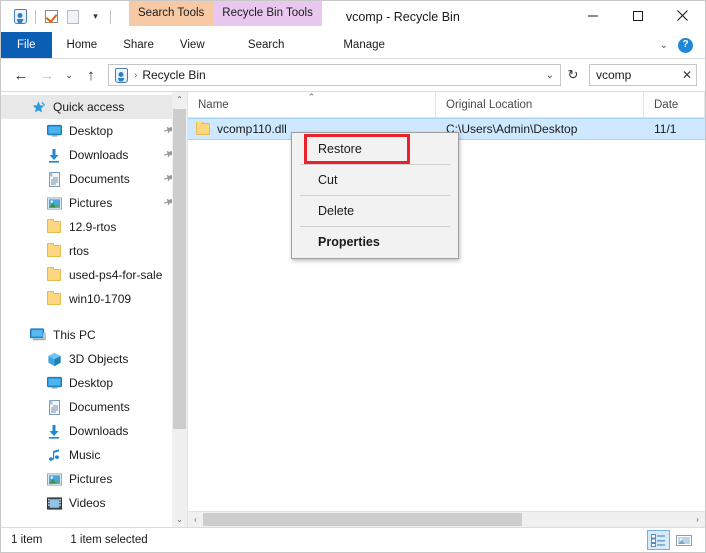 The height and width of the screenshot is (553, 706). I want to click on contextual-tab-recycle-bin-tools: Recycle Bin Tools, so click(267, 13).